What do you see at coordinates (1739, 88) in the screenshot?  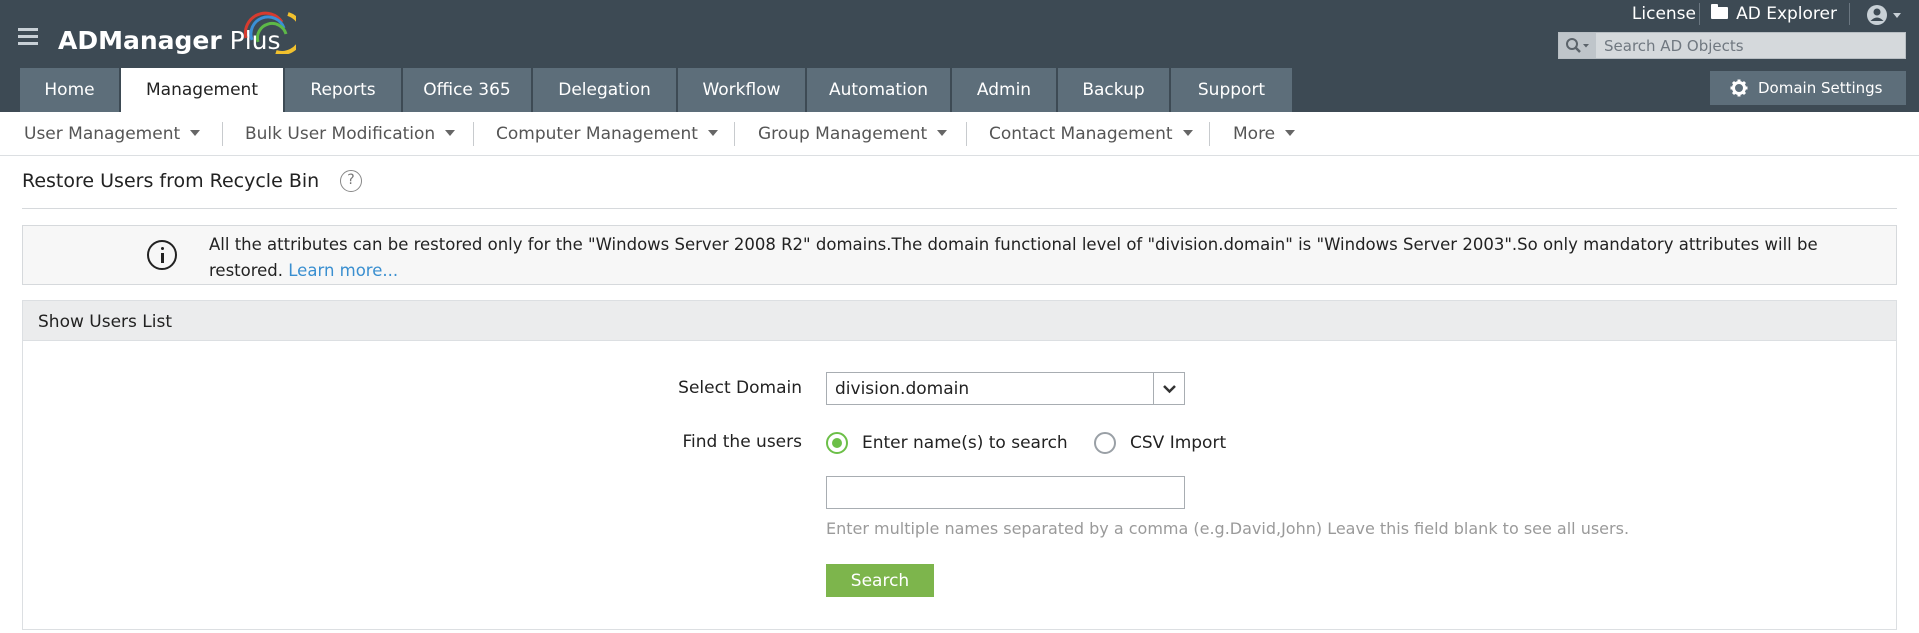 I see `gear-icon` at bounding box center [1739, 88].